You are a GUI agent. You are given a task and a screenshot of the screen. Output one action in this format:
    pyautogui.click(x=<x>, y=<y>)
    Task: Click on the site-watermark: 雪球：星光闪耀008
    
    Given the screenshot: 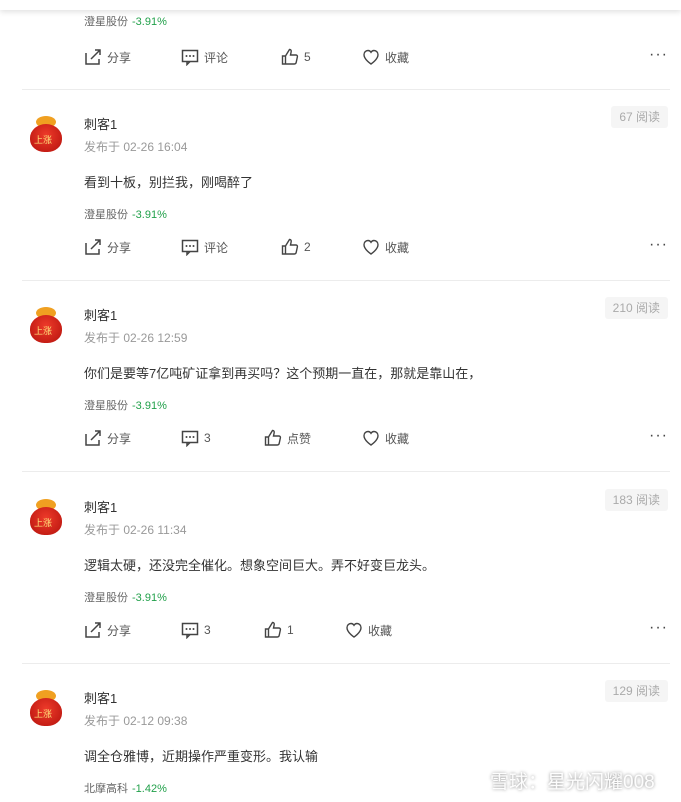 What is the action you would take?
    pyautogui.click(x=559, y=780)
    